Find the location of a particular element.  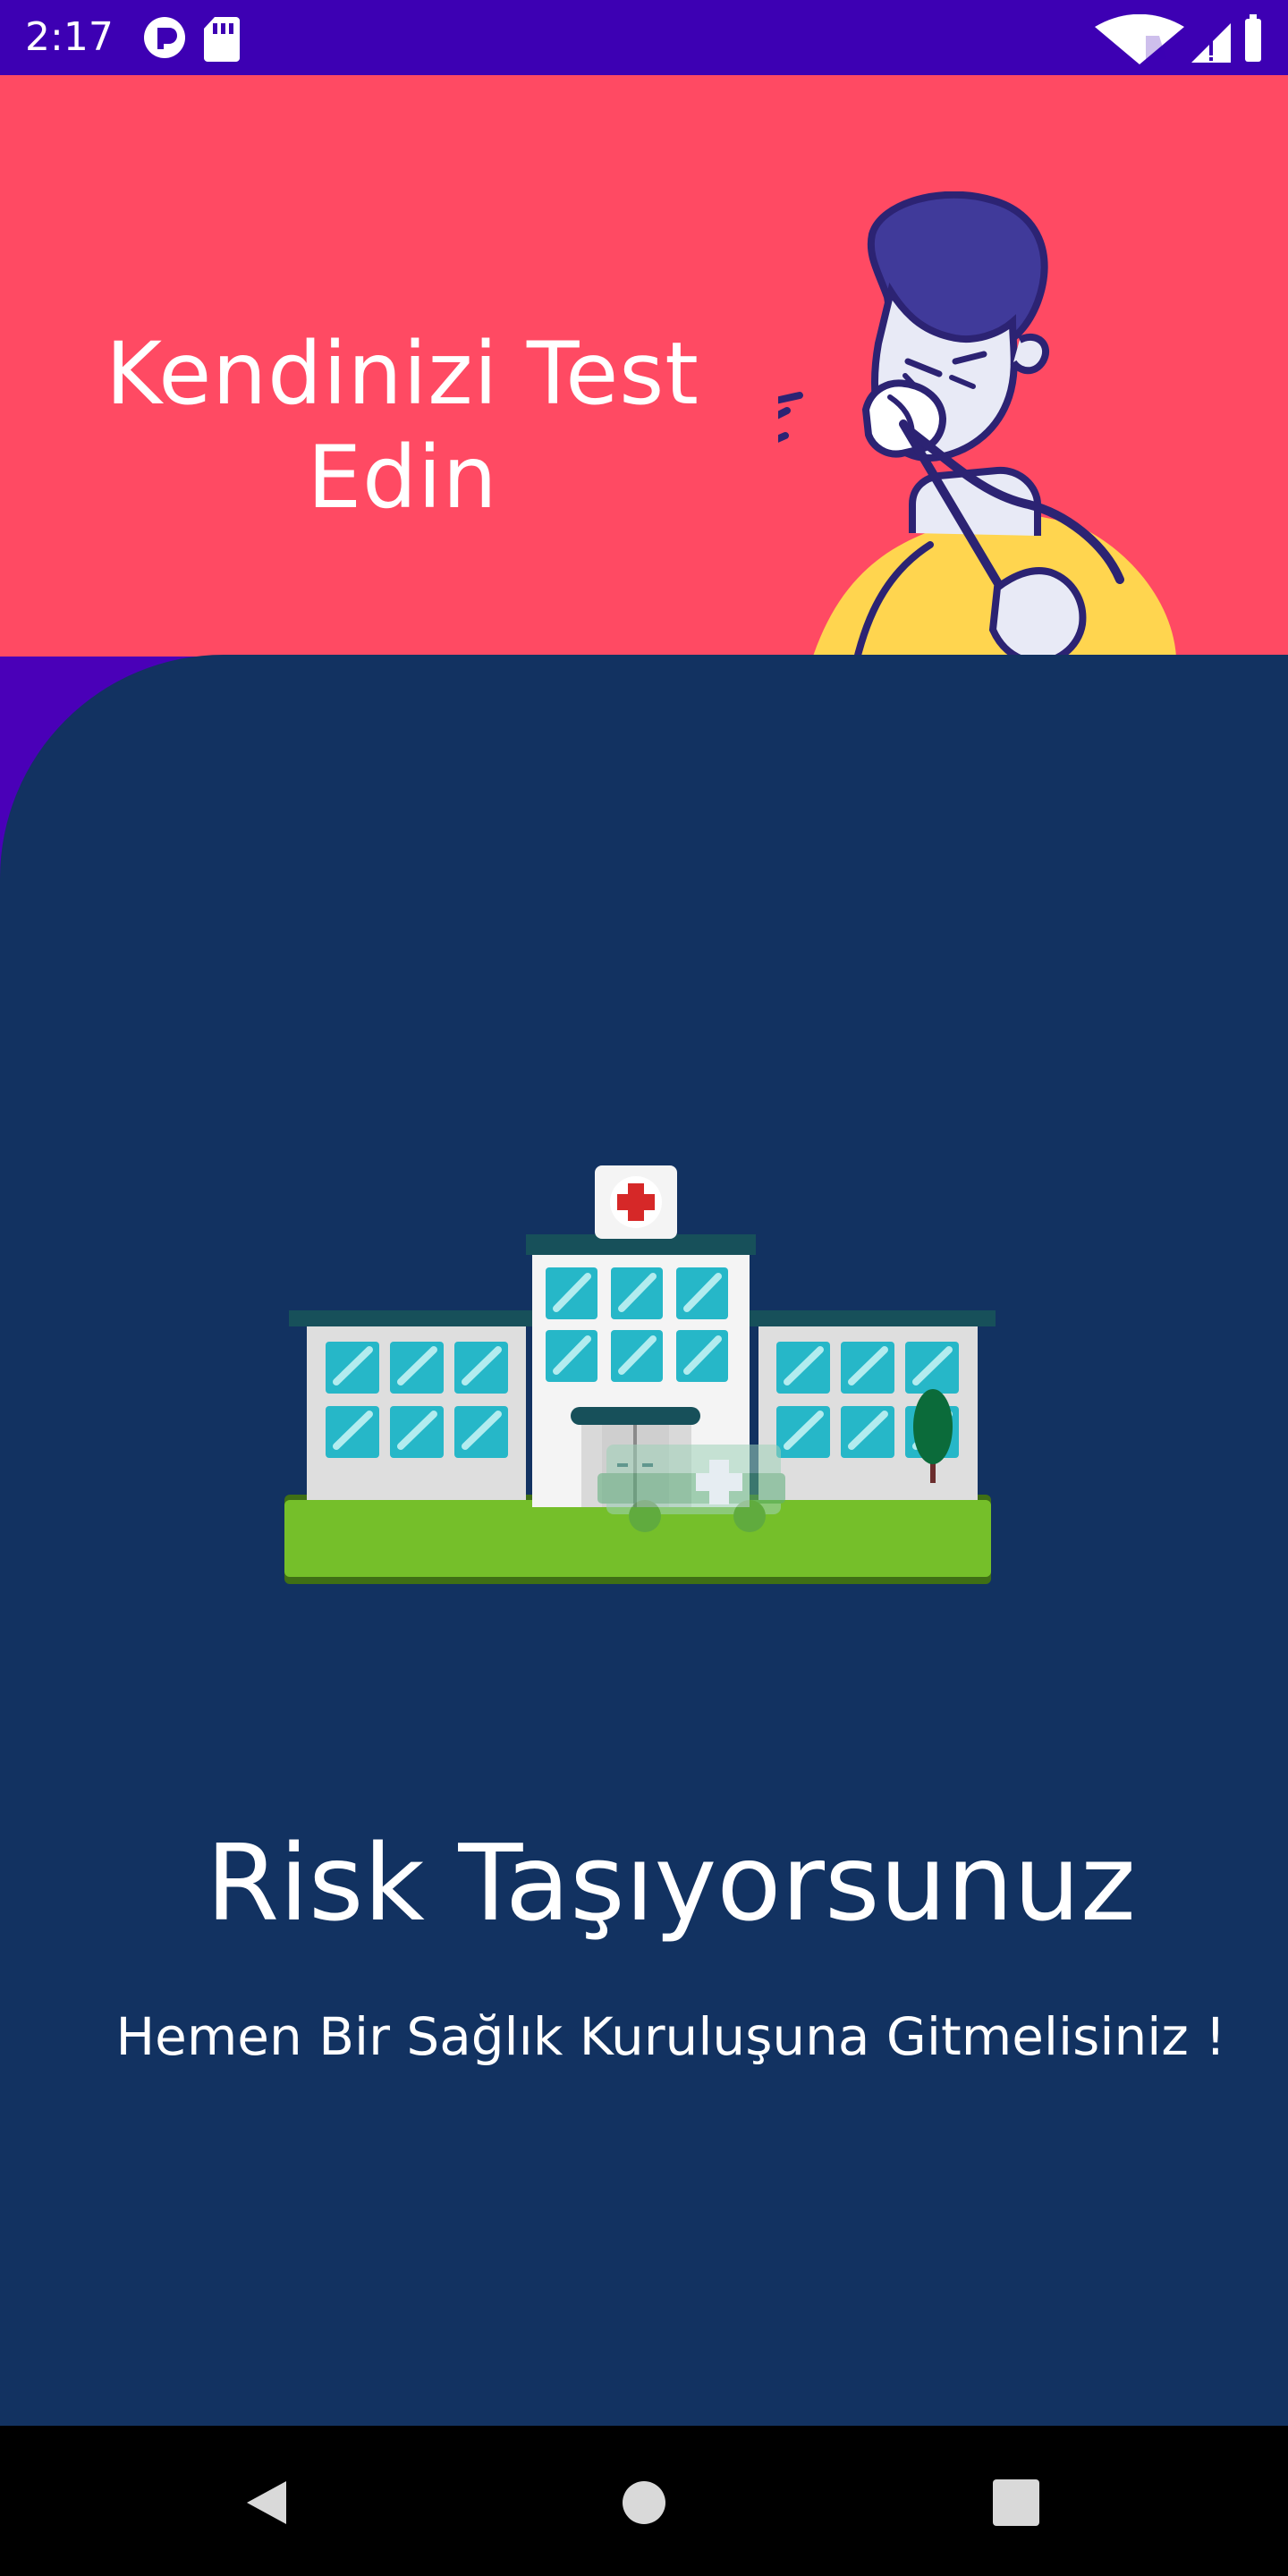

recents-icon is located at coordinates (1016, 2502).